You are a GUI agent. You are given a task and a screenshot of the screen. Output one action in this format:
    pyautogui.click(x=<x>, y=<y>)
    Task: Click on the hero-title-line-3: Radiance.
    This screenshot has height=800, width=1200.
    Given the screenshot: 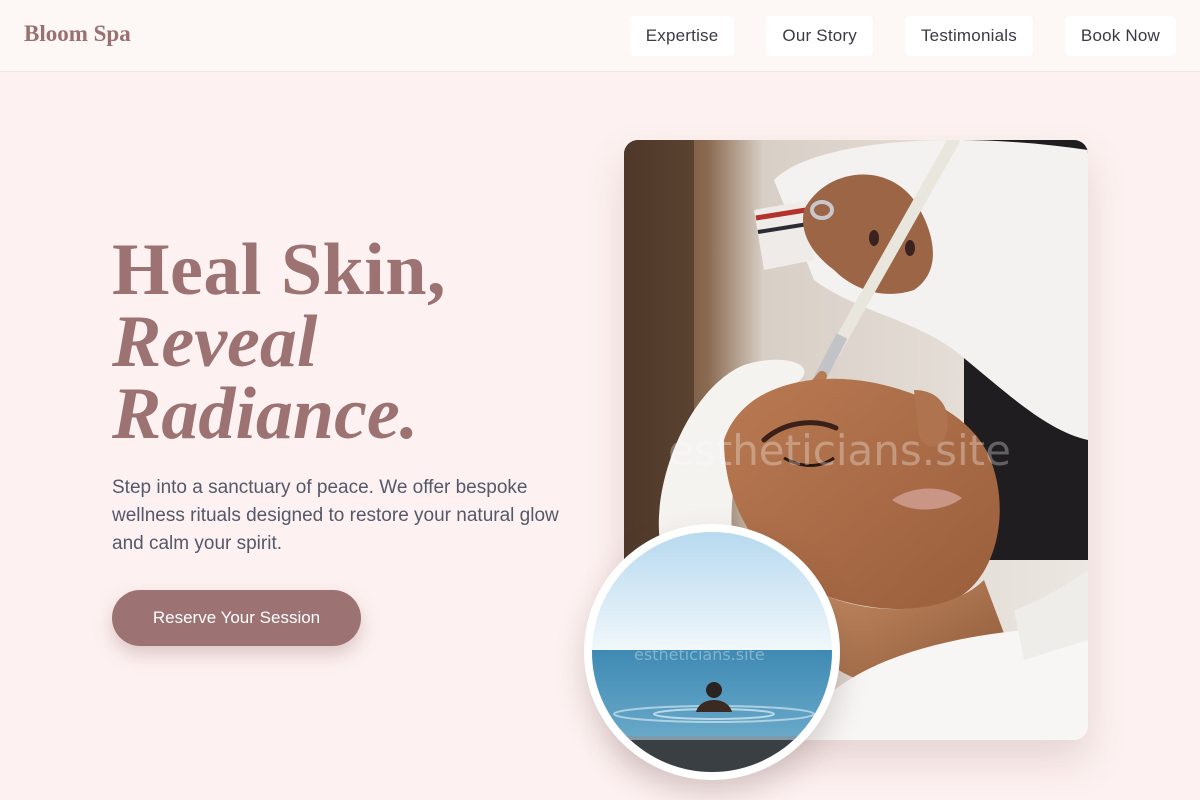 What is the action you would take?
    pyautogui.click(x=265, y=414)
    